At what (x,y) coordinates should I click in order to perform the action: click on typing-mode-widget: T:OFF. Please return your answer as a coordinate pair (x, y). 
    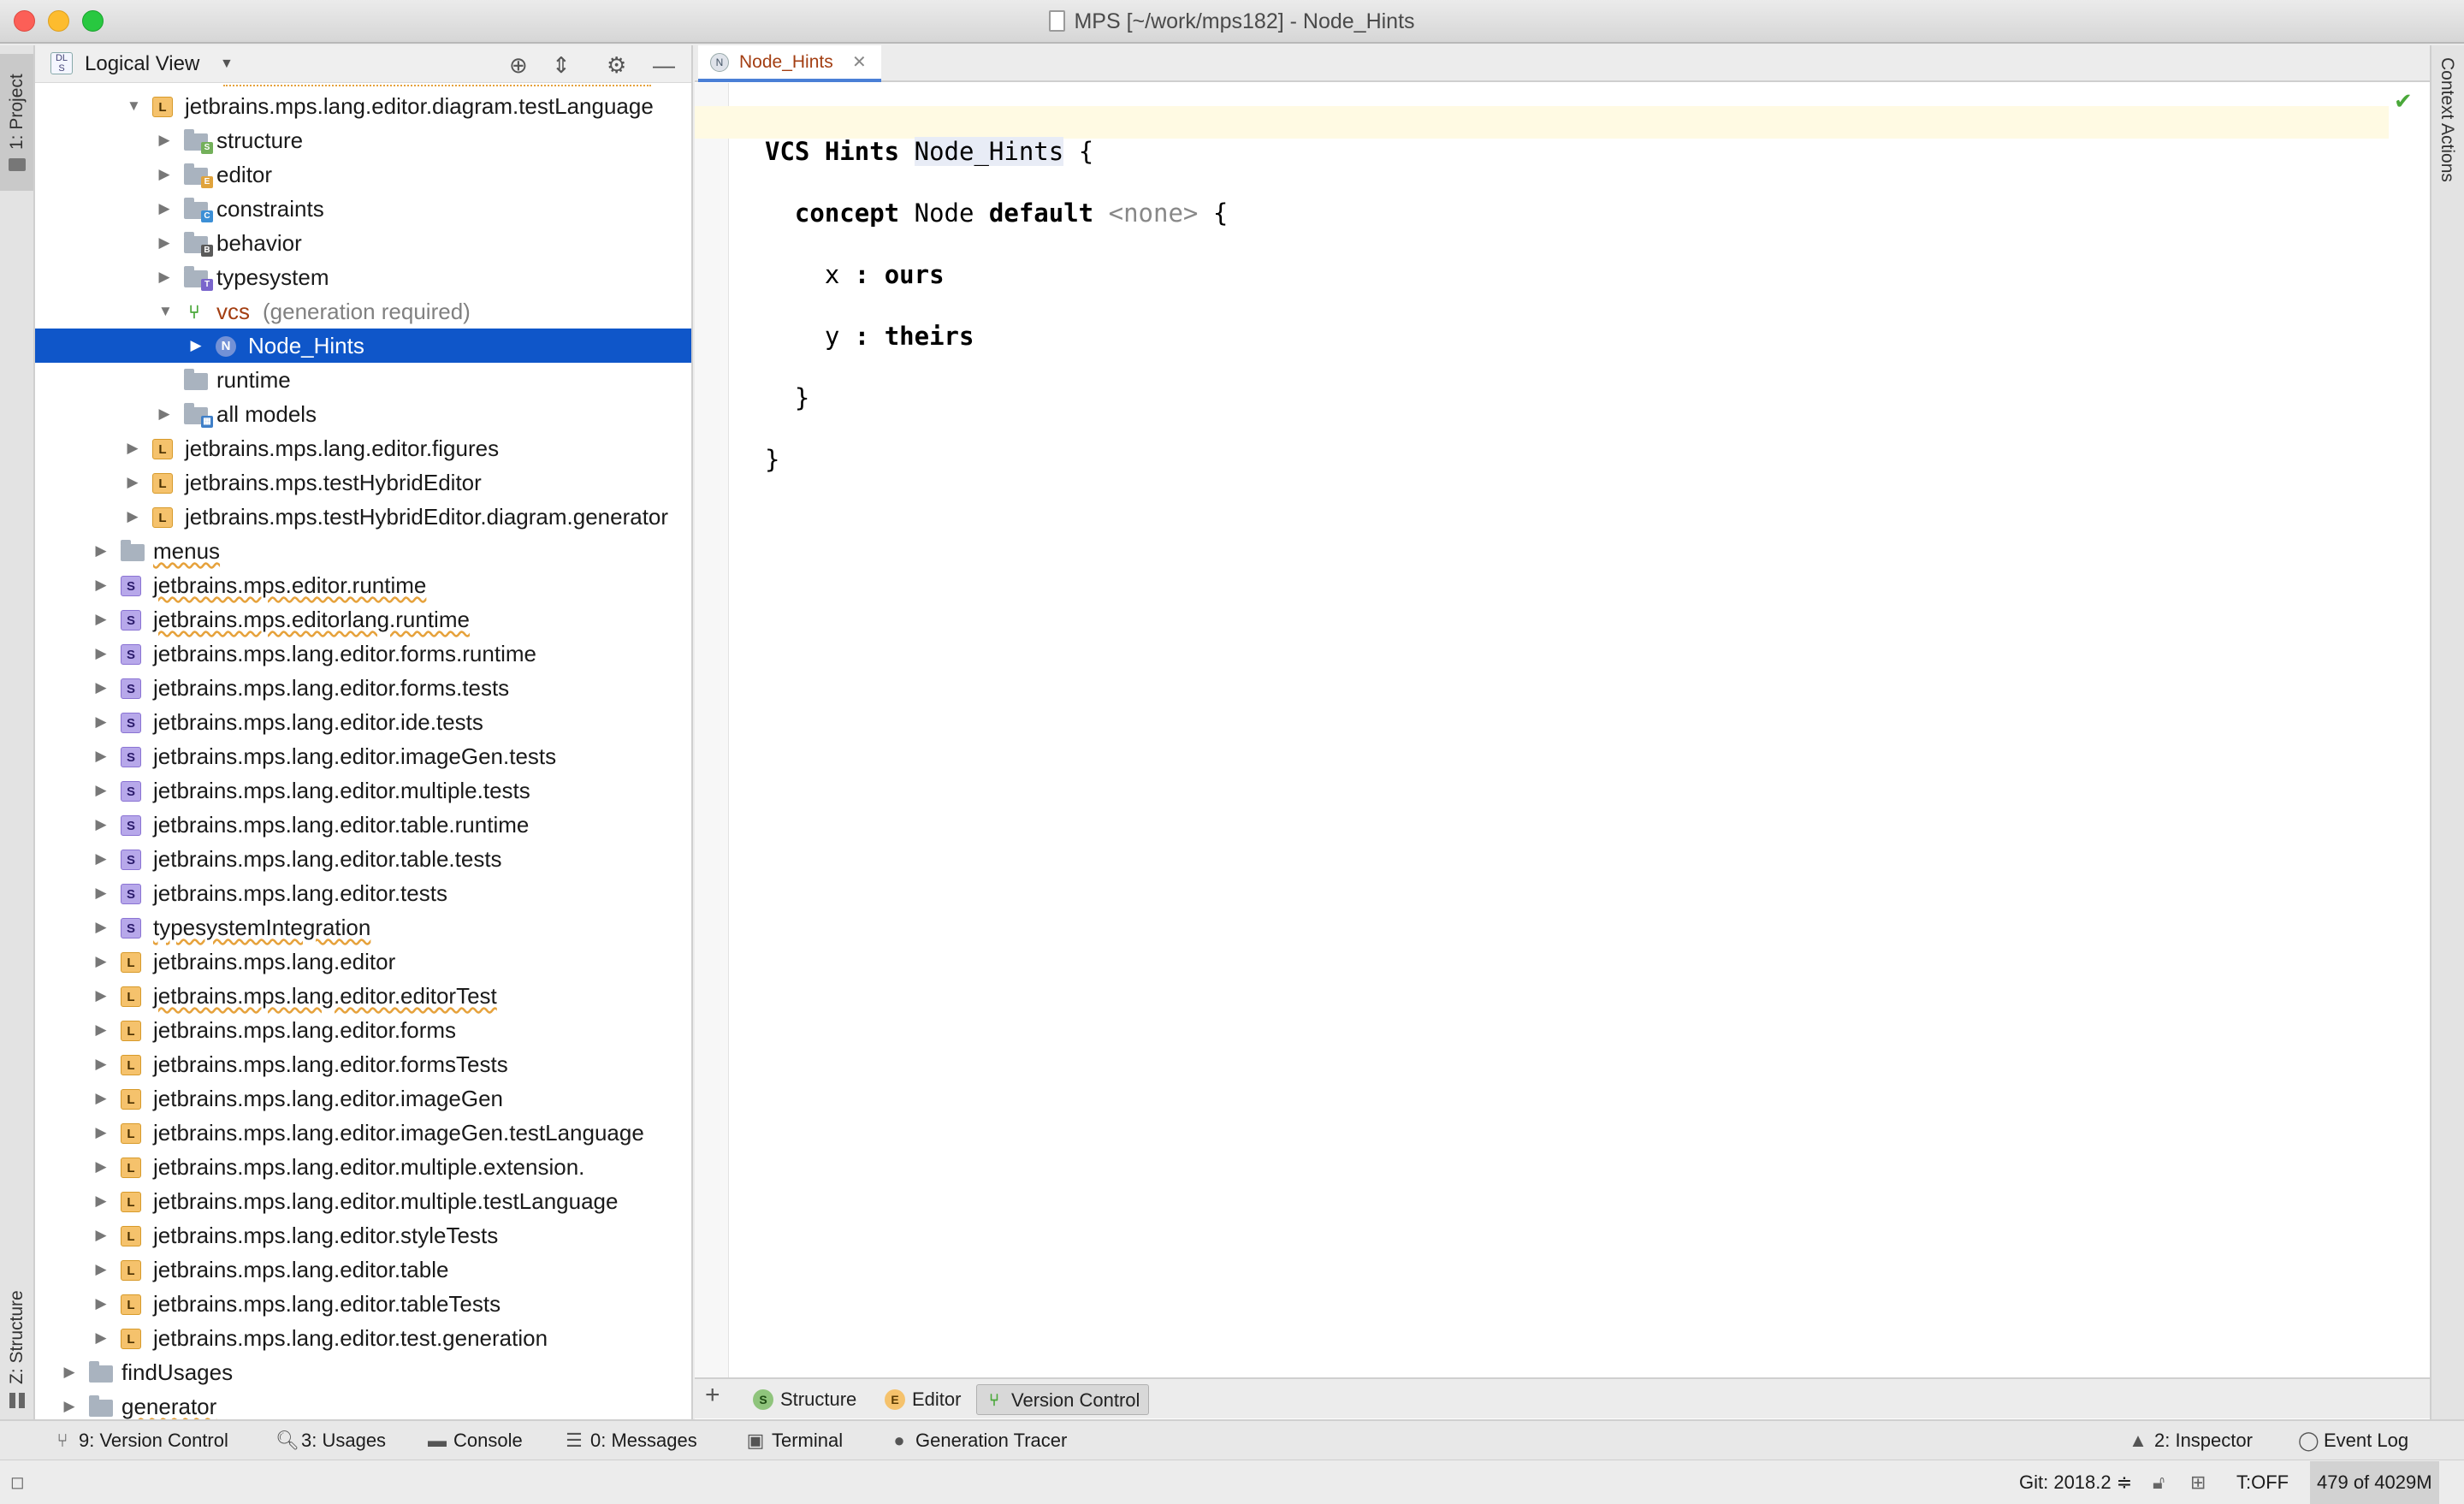
    Looking at the image, I should click on (2262, 1483).